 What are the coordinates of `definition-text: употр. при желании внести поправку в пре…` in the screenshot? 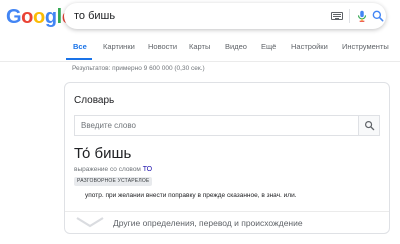 It's located at (191, 195).